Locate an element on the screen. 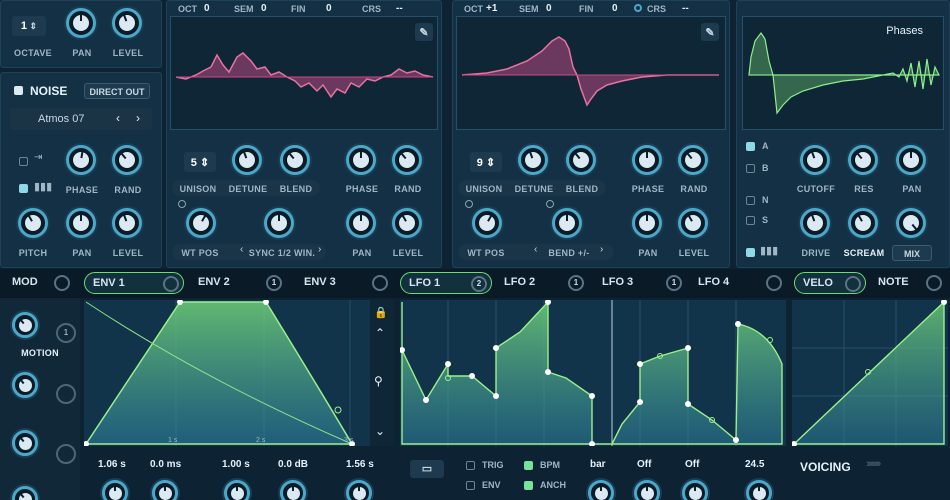 The height and width of the screenshot is (500, 950). osc-a-phase-knob is located at coordinates (361, 160).